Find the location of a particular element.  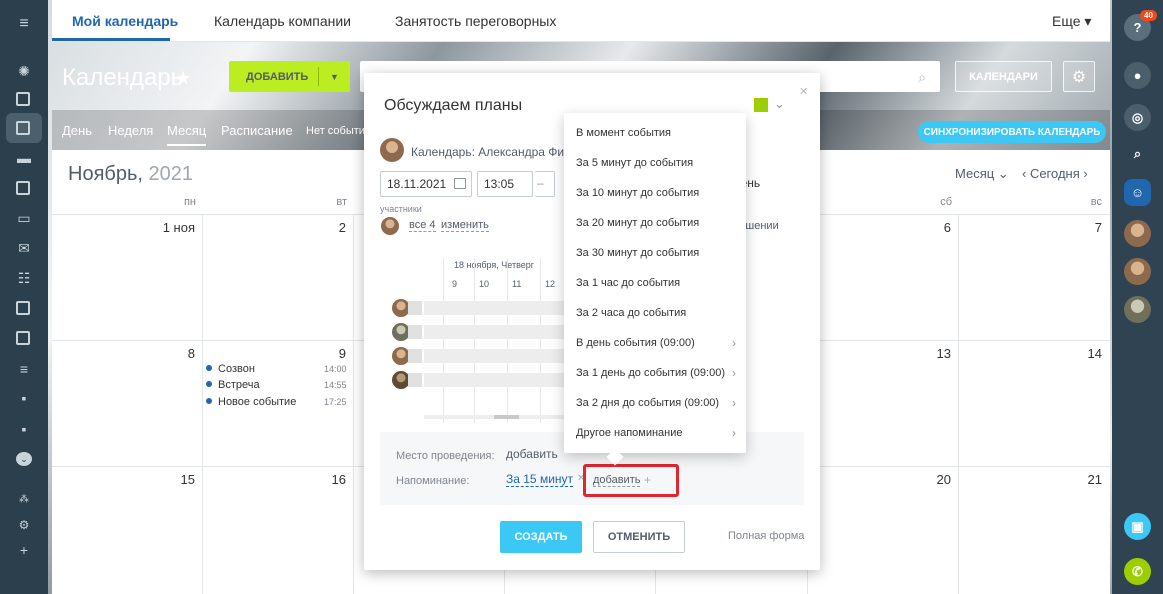

phone-icon: ✆ is located at coordinates (1137, 571).